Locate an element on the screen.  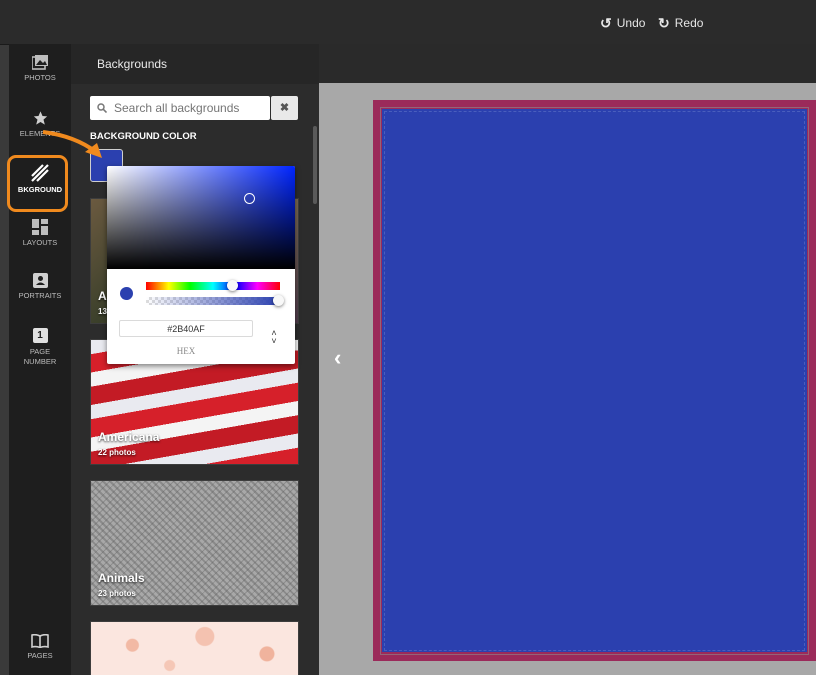
redo-button: ↻ Redo is located at coordinates (680, 23).